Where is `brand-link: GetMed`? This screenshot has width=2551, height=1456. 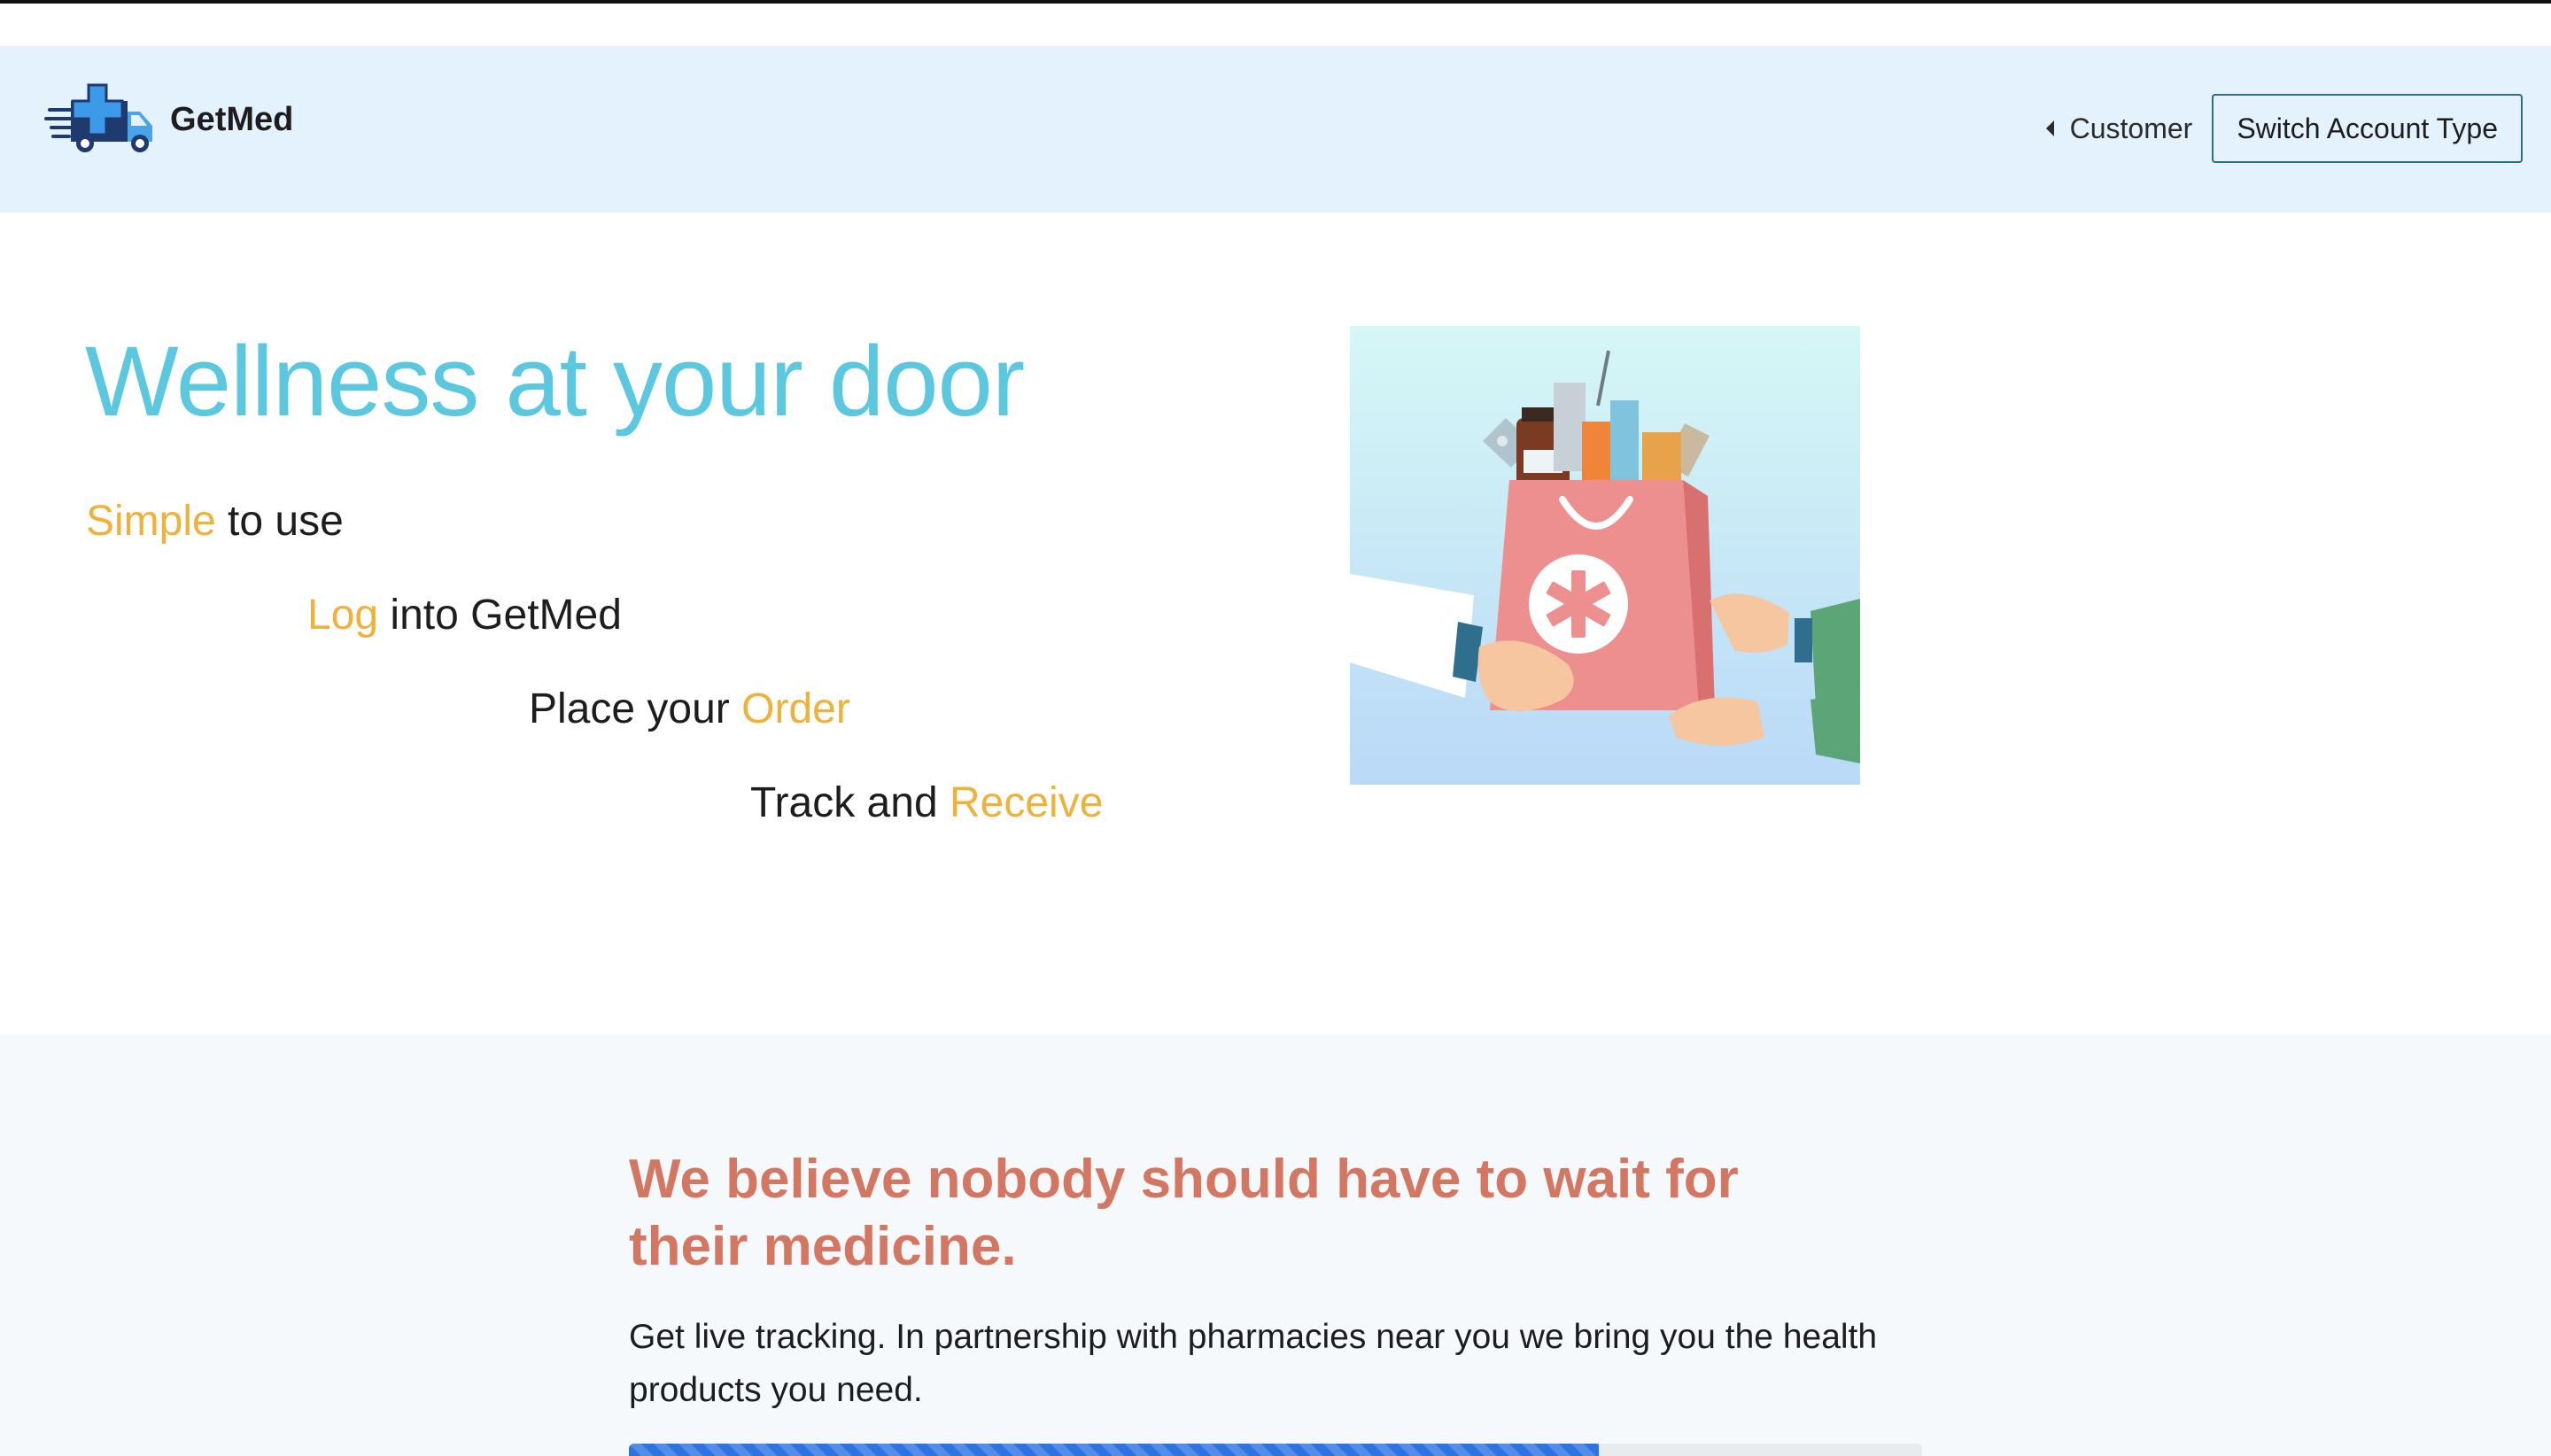 brand-link: GetMed is located at coordinates (169, 119).